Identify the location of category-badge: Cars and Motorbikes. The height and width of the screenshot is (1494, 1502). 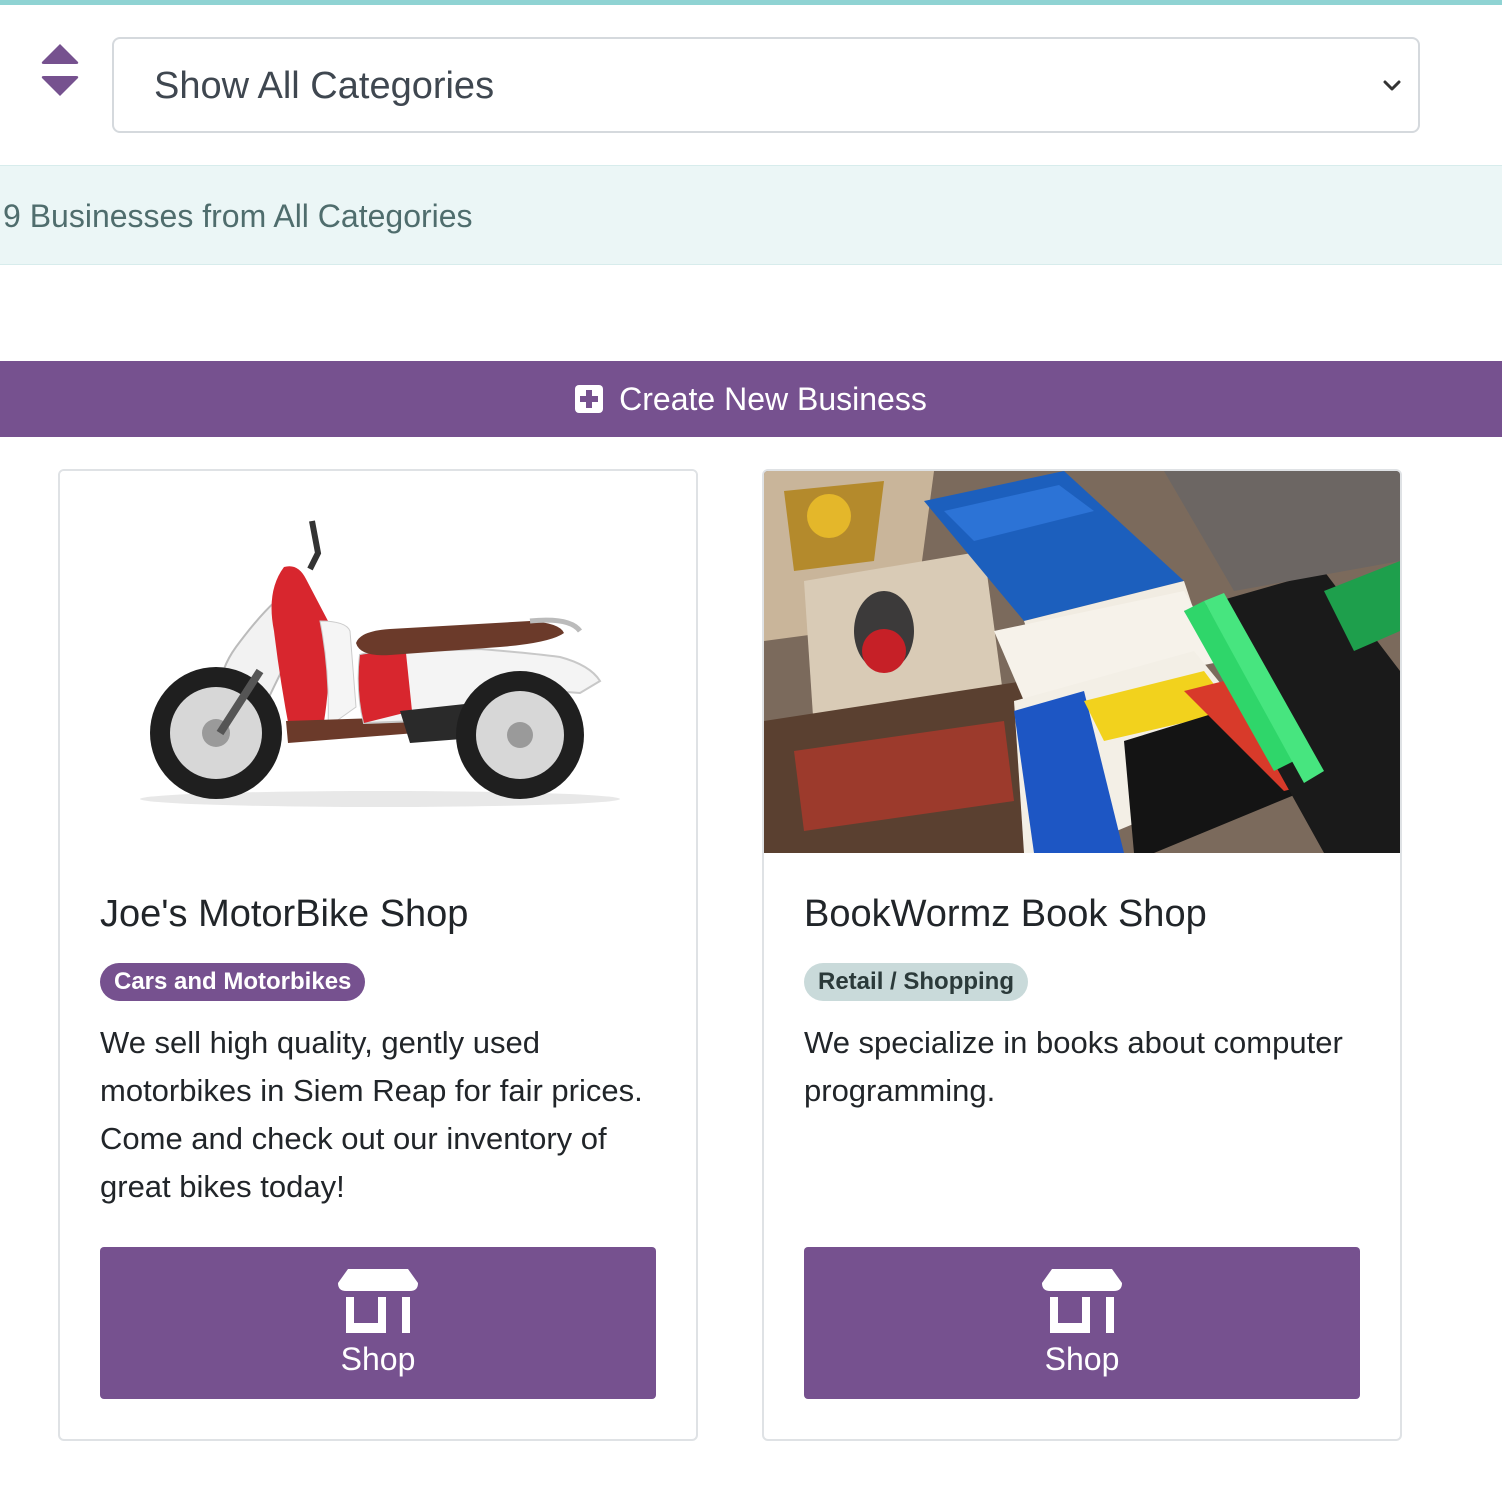
(233, 982).